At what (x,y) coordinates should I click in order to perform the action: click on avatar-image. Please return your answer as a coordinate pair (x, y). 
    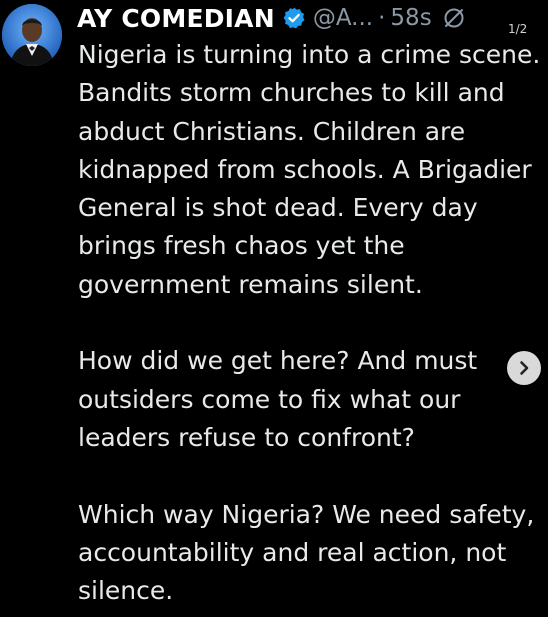
    Looking at the image, I should click on (32, 35).